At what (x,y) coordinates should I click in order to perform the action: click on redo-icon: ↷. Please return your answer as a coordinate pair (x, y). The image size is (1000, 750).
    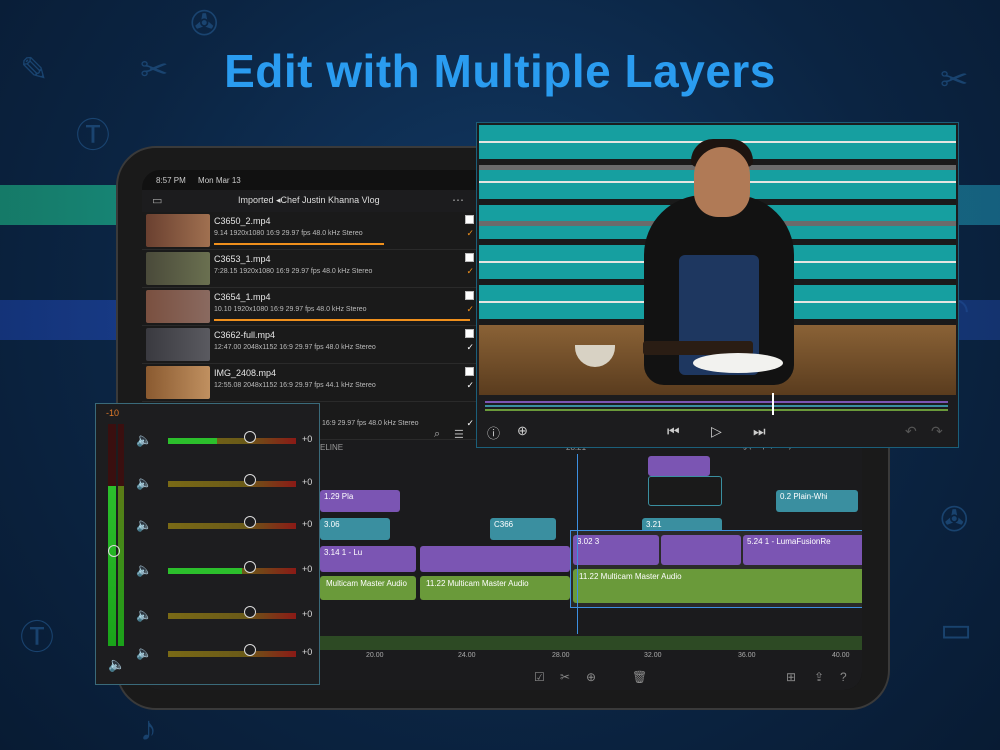
    Looking at the image, I should click on (937, 431).